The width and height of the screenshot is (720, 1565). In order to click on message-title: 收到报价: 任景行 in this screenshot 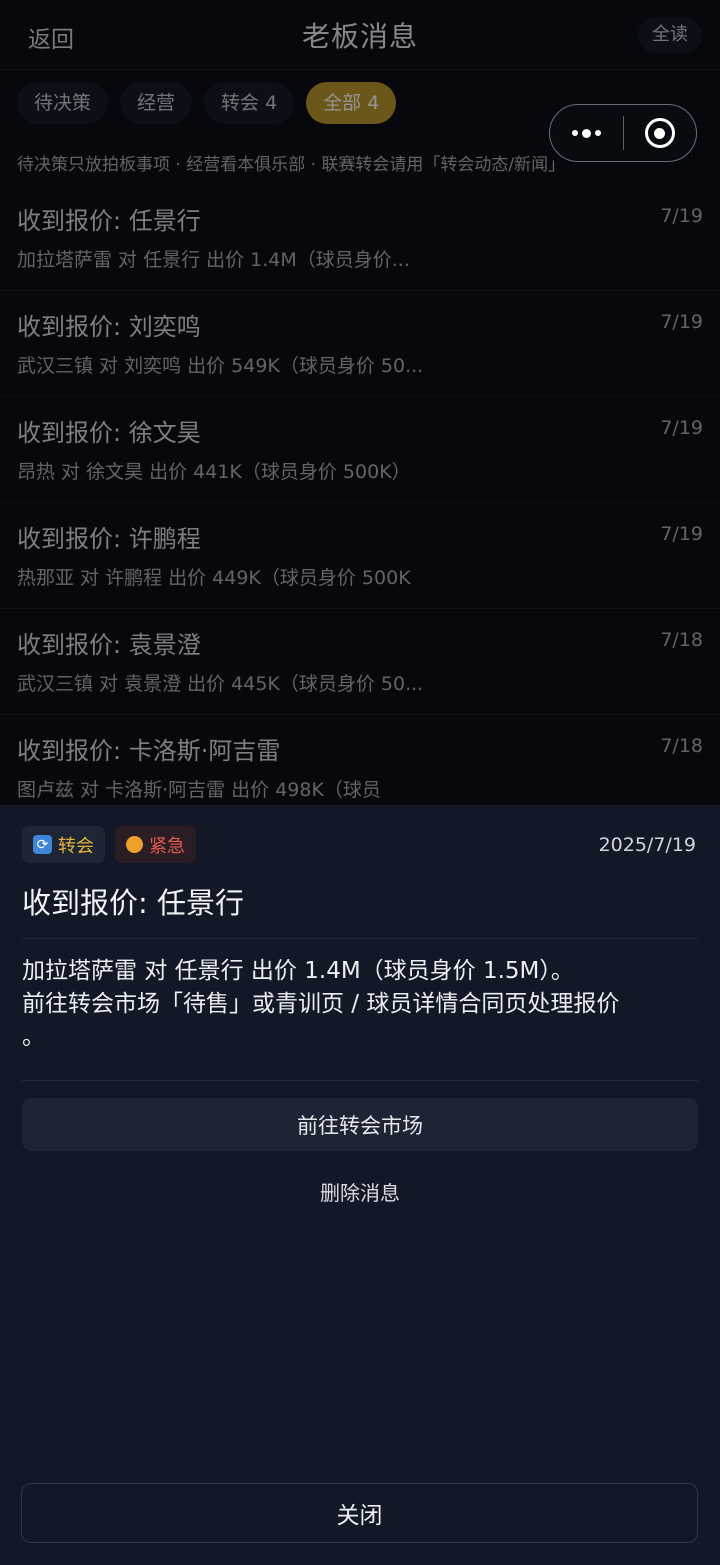, I will do `click(109, 221)`.